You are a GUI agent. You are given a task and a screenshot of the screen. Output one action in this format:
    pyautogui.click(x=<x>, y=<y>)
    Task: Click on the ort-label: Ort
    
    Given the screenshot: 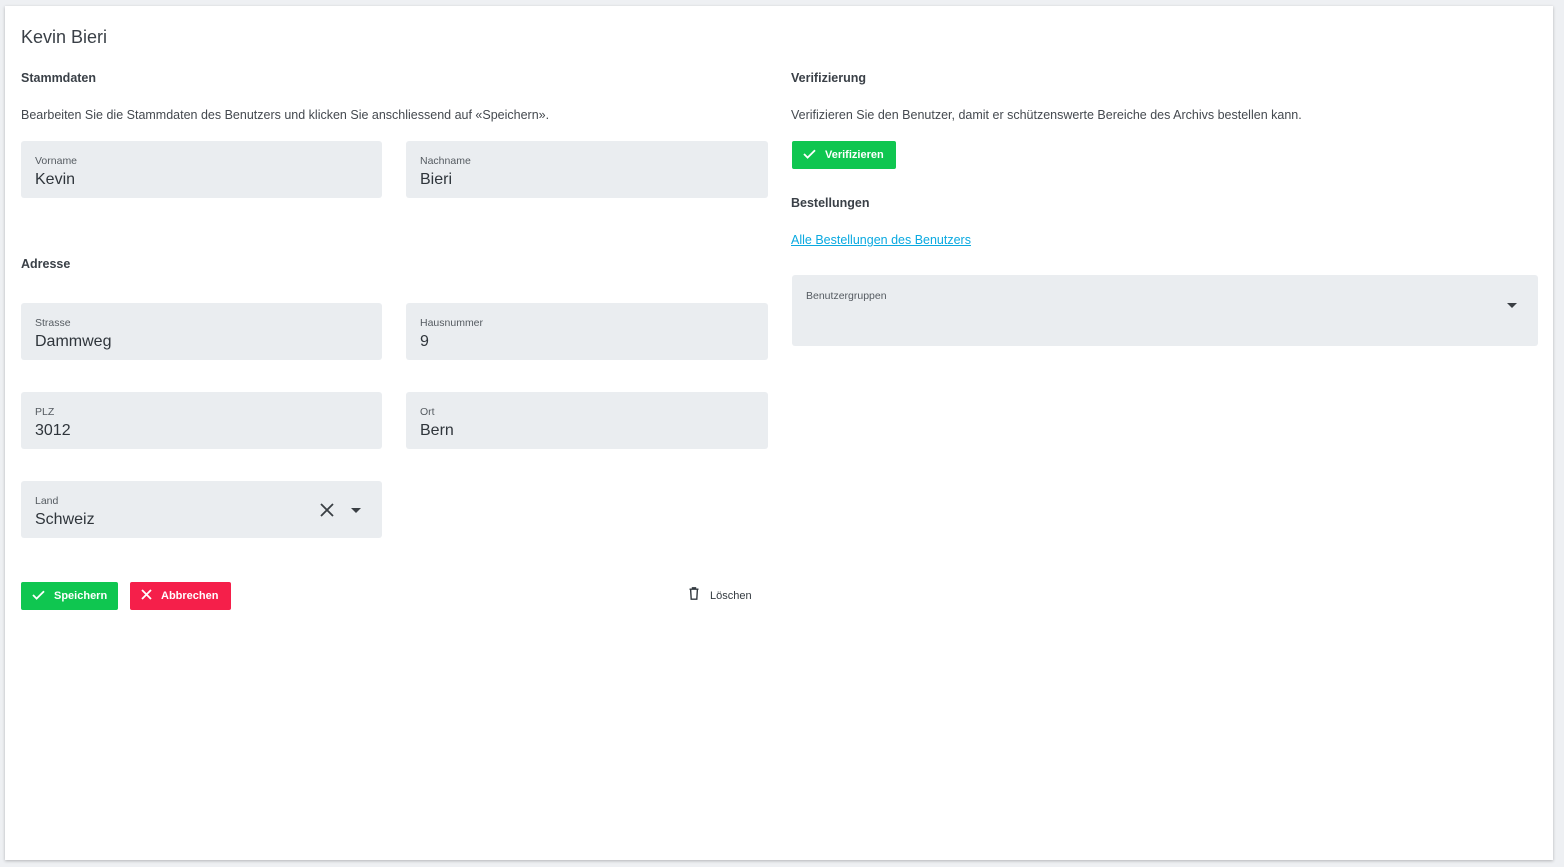 What is the action you would take?
    pyautogui.click(x=427, y=412)
    